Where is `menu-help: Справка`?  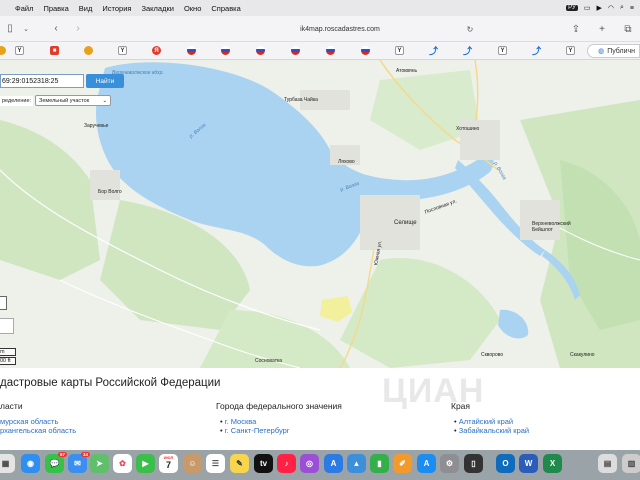 menu-help: Справка is located at coordinates (225, 8).